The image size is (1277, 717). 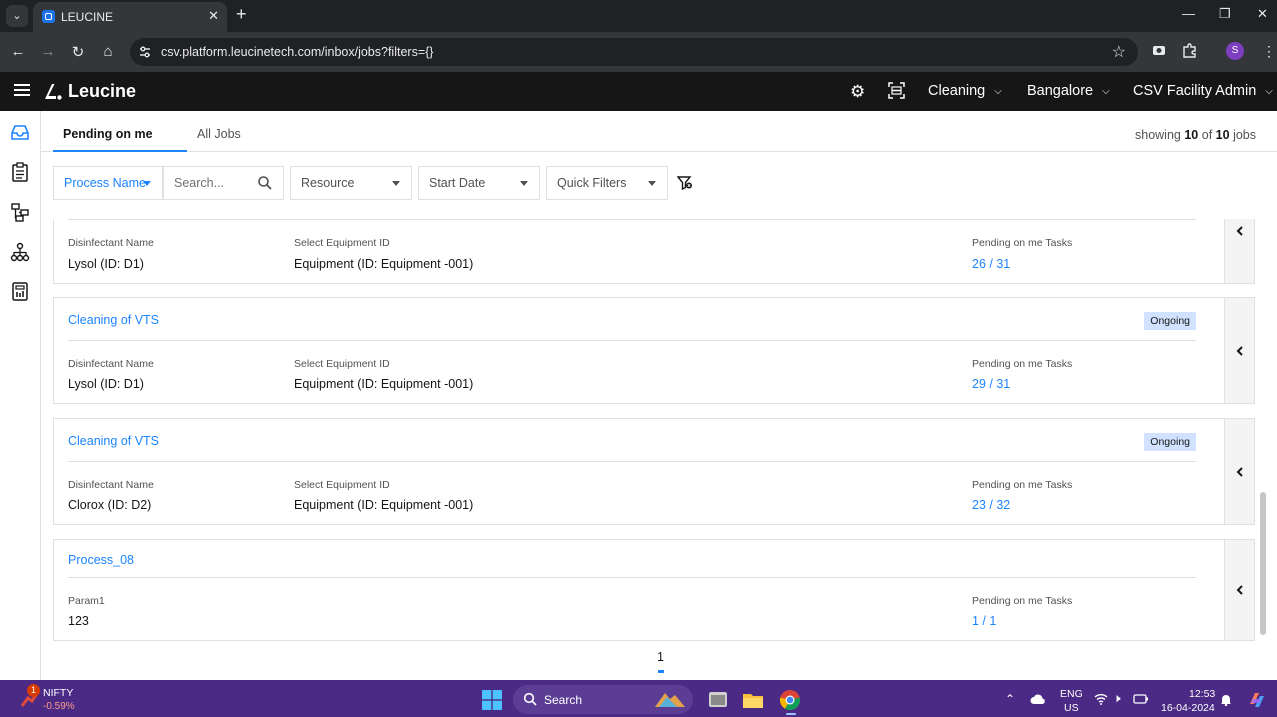 What do you see at coordinates (145, 52) in the screenshot?
I see `site-info-icon` at bounding box center [145, 52].